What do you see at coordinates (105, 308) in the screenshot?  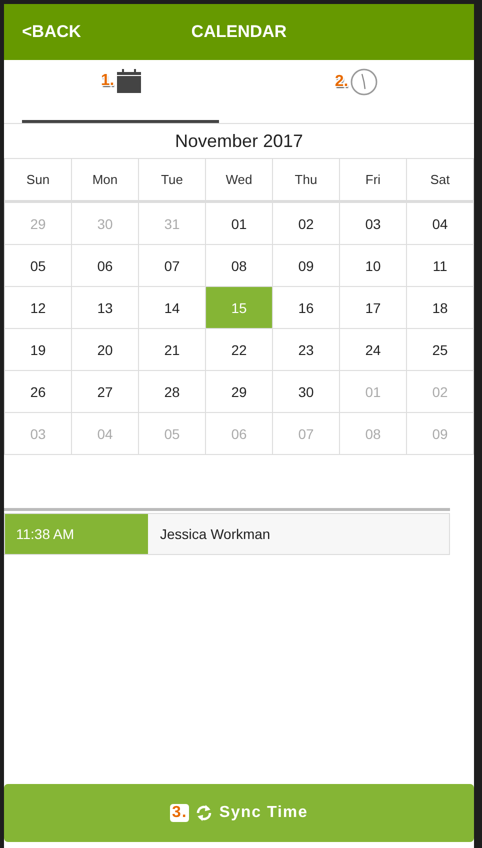 I see `day-cell: 13` at bounding box center [105, 308].